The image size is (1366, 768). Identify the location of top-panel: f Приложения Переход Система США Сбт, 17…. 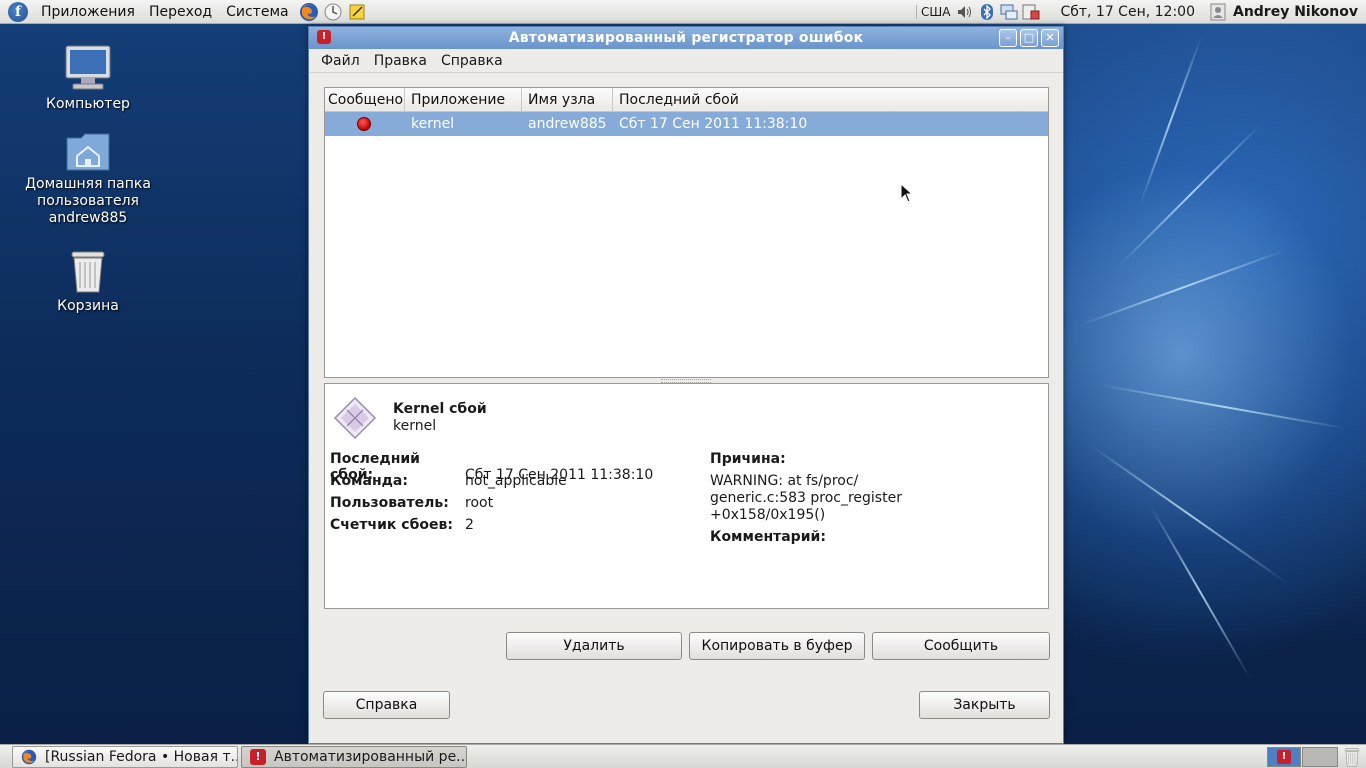
(683, 12).